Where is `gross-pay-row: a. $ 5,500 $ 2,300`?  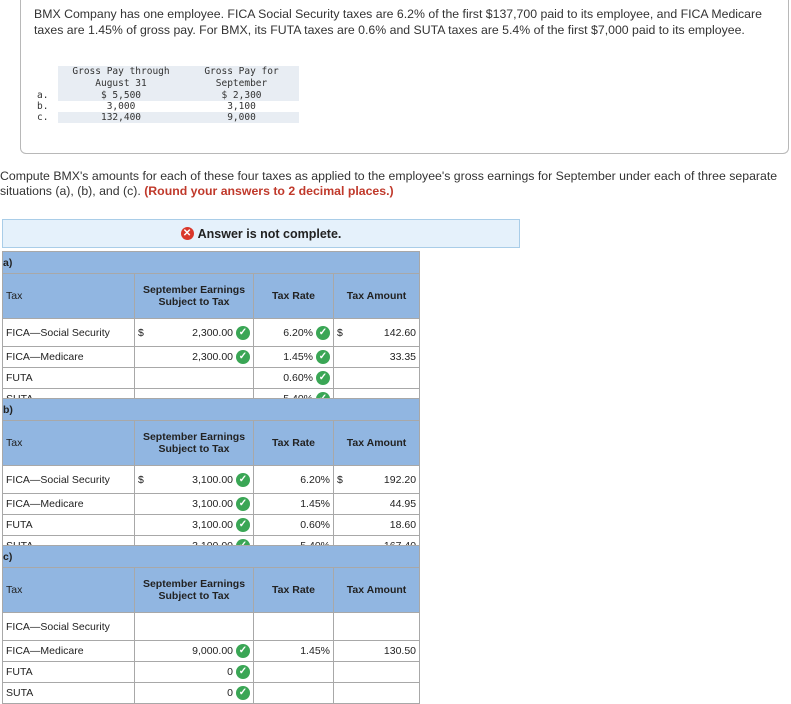
gross-pay-row: a. $ 5,500 $ 2,300 is located at coordinates (168, 95).